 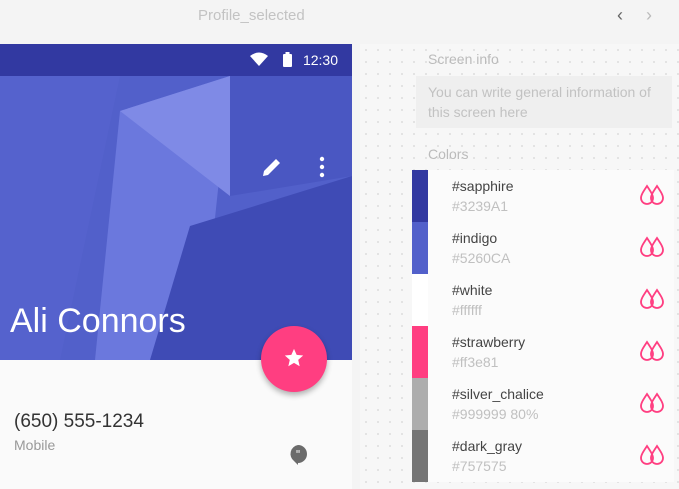 I want to click on wifi-icon, so click(x=259, y=59).